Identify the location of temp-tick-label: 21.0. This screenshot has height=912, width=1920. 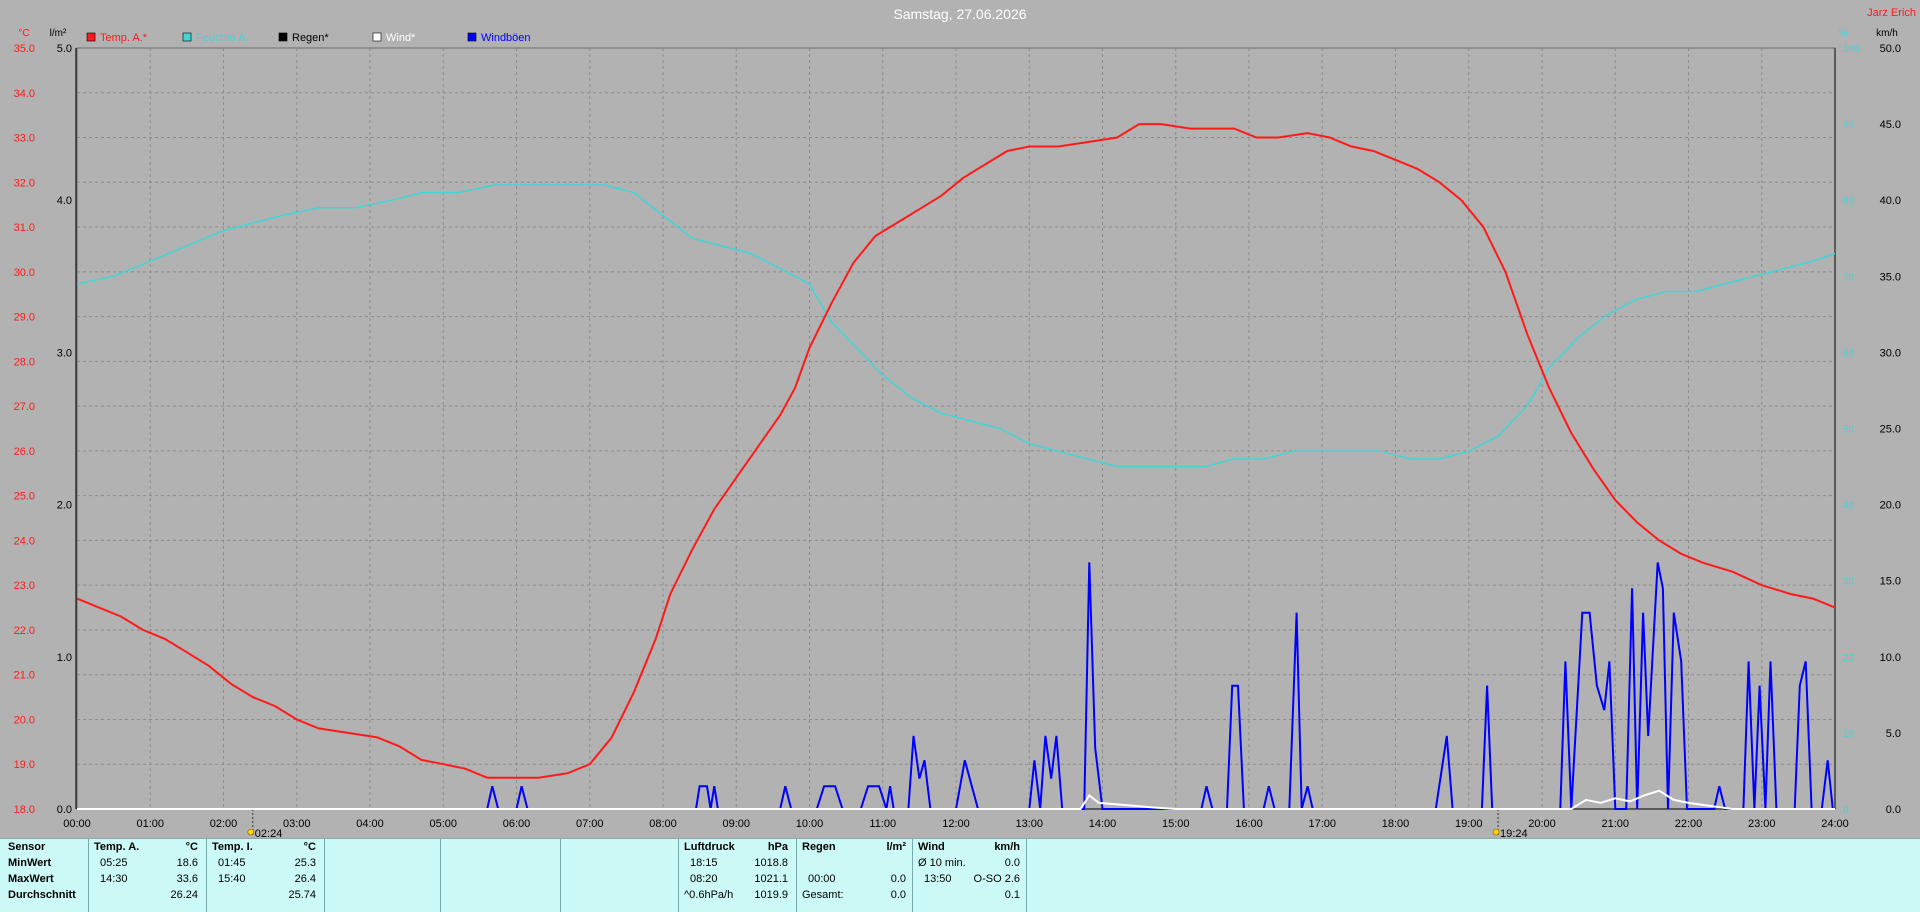
(24, 676).